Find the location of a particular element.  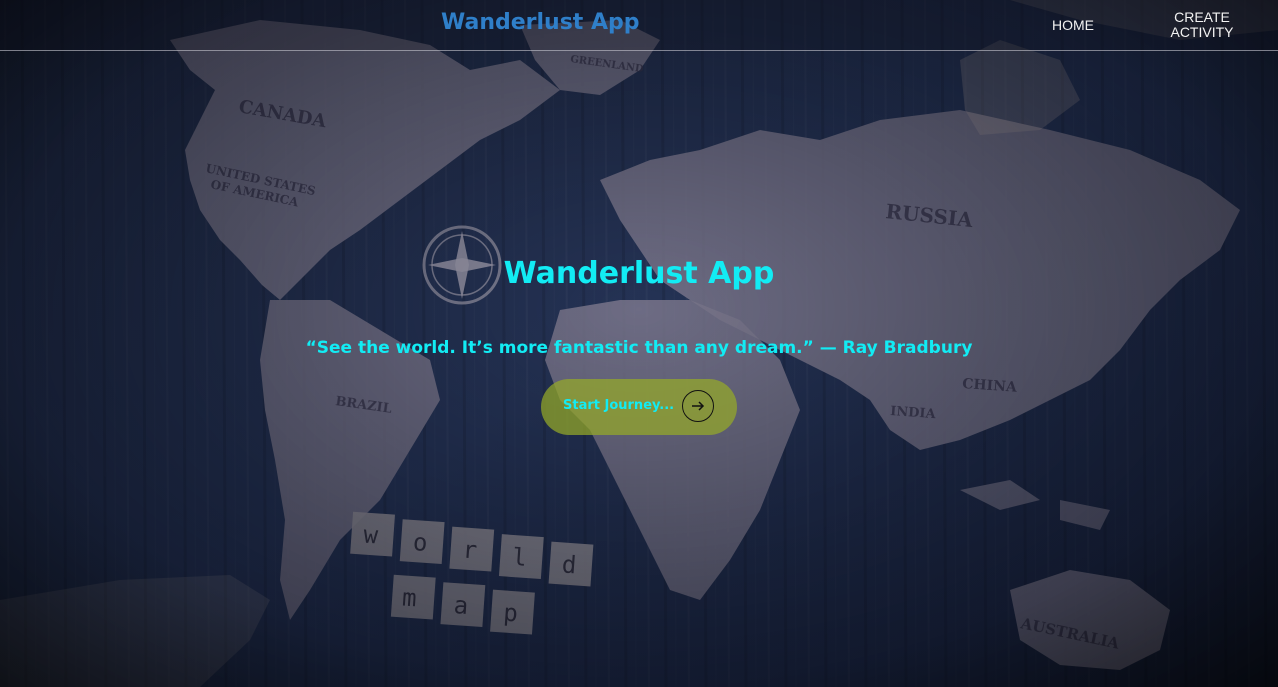

svg-text: w is located at coordinates (371, 535).